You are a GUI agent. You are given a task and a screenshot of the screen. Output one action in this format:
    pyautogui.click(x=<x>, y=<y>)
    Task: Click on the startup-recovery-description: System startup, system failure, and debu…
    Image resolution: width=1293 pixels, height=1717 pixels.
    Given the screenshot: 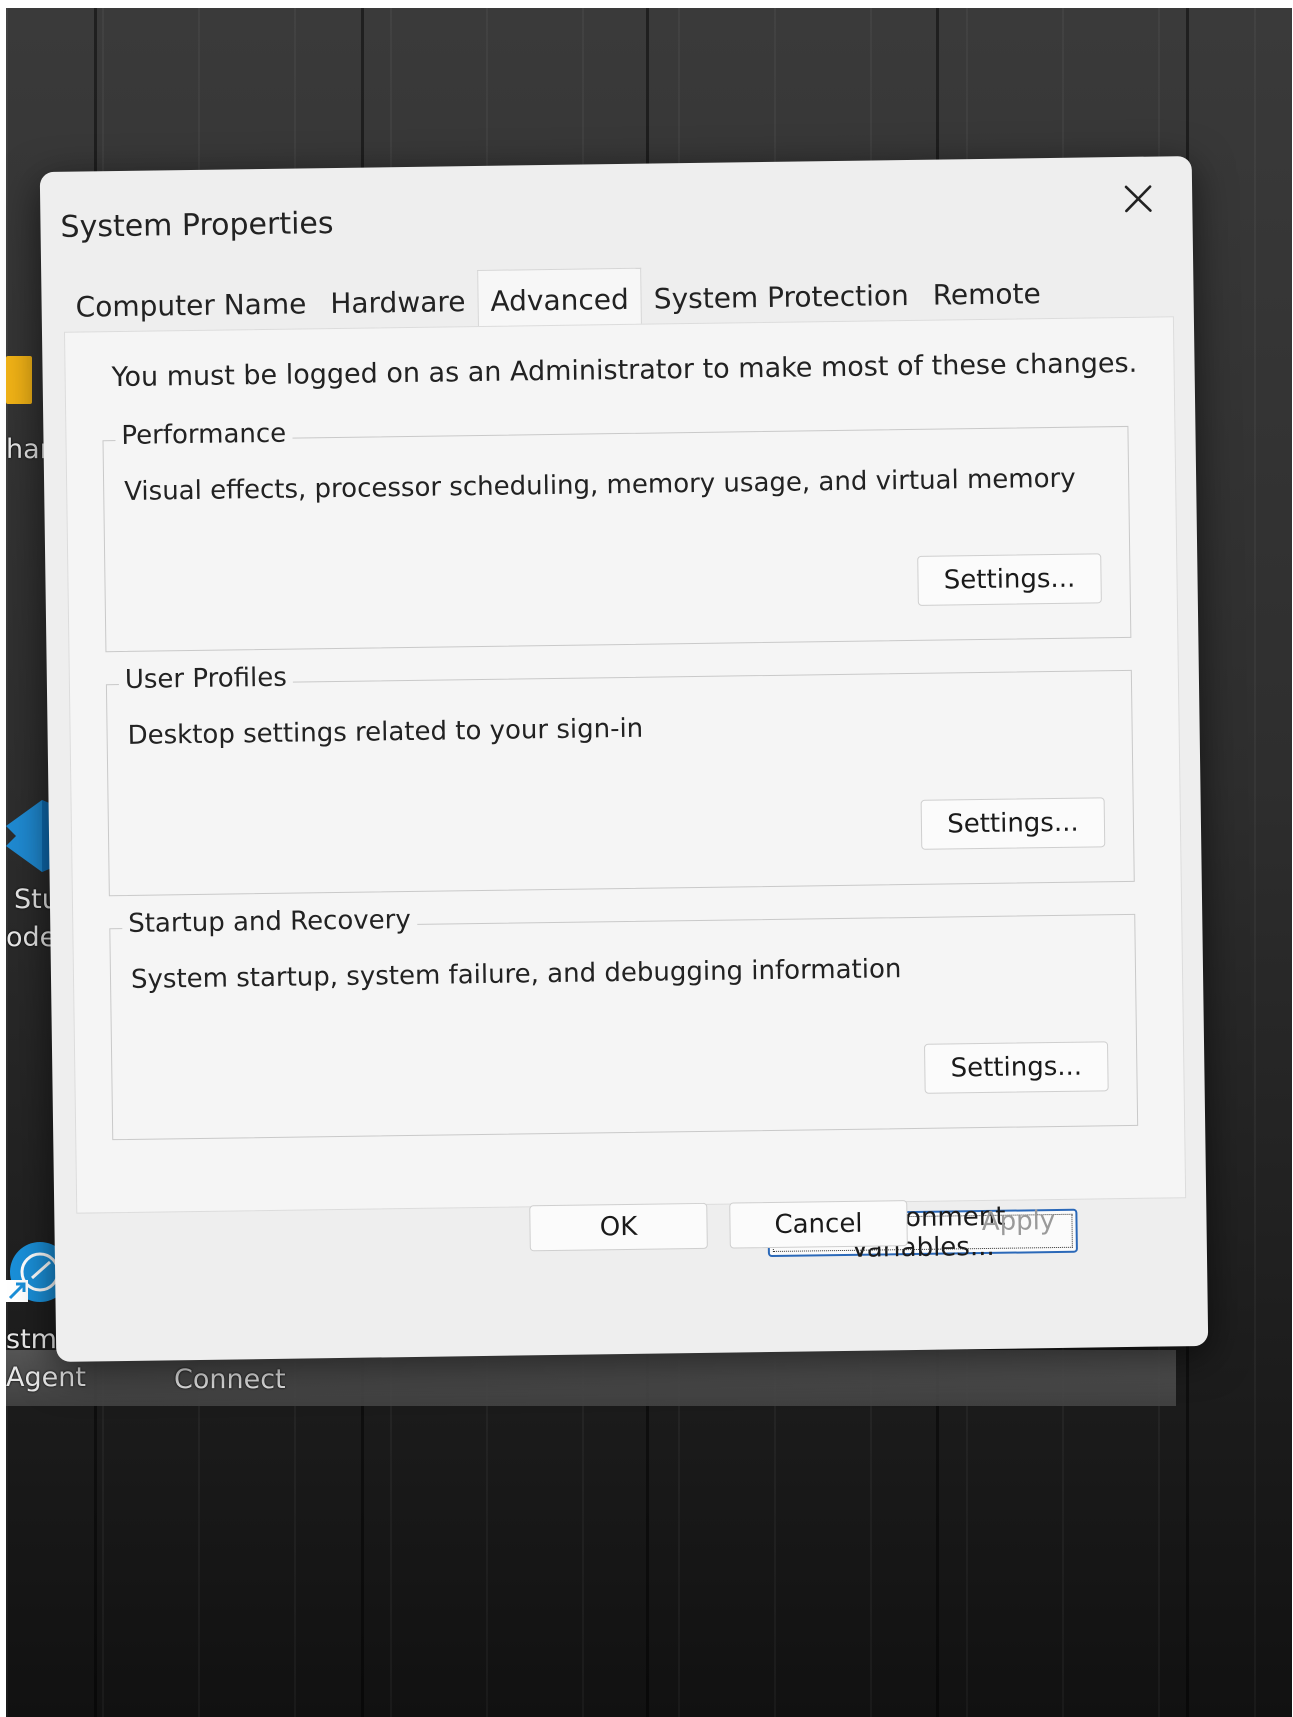 What is the action you would take?
    pyautogui.click(x=516, y=974)
    